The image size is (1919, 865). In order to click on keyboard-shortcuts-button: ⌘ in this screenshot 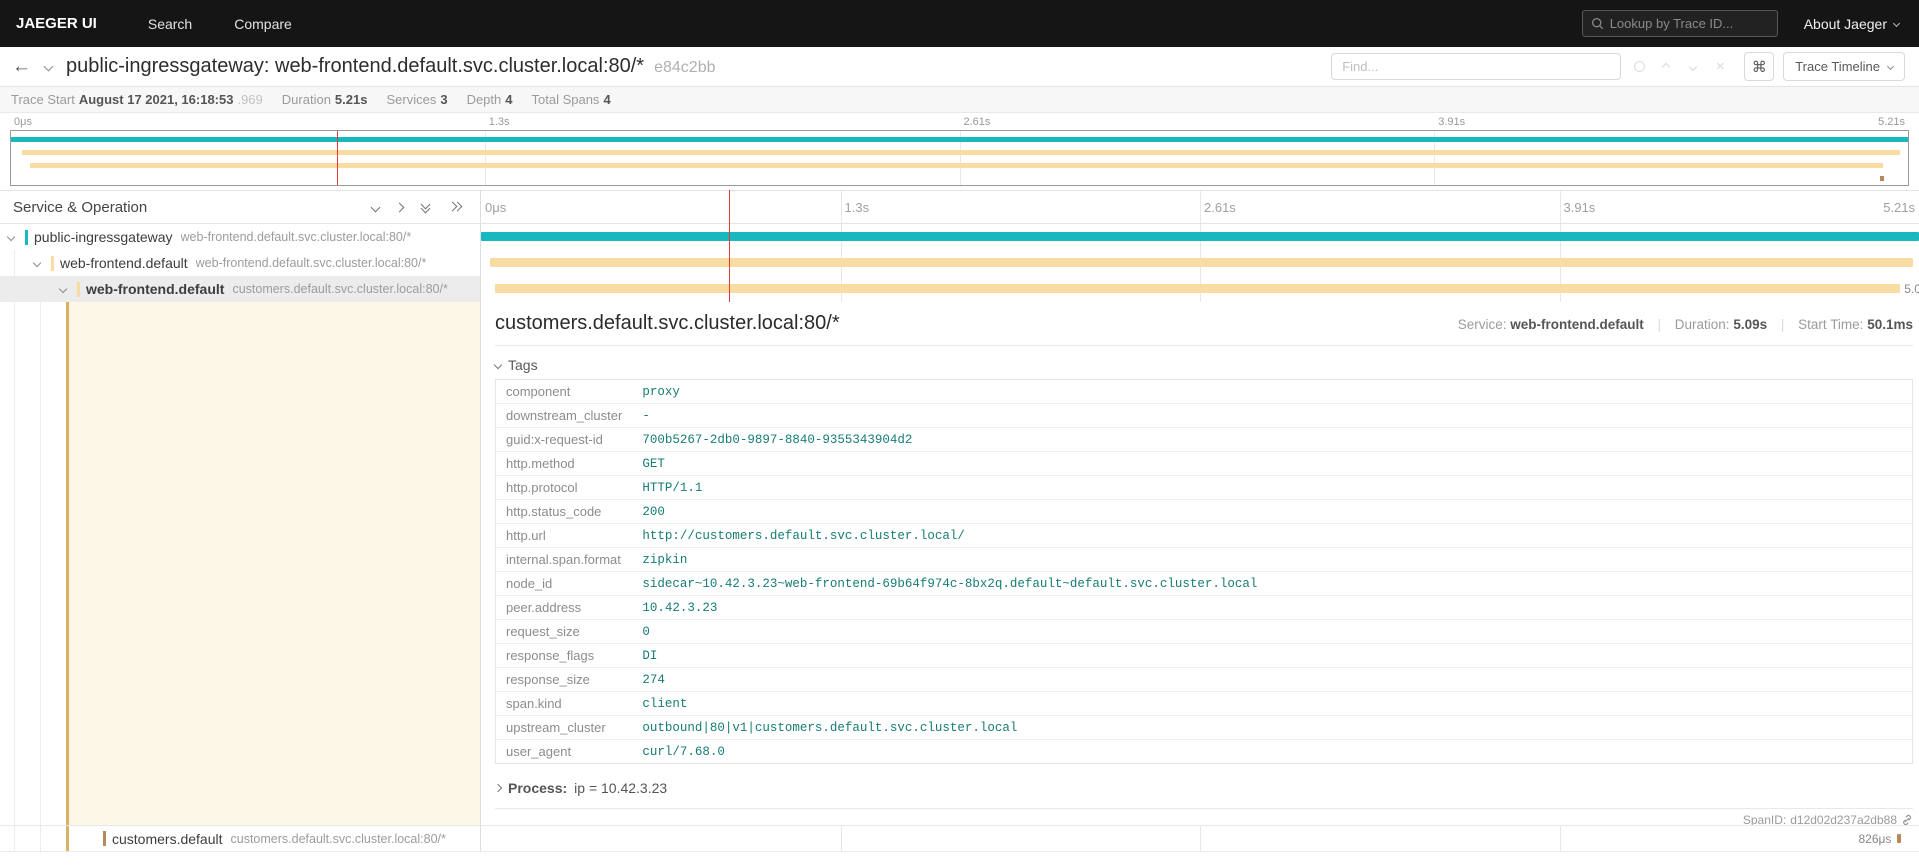, I will do `click(1759, 66)`.